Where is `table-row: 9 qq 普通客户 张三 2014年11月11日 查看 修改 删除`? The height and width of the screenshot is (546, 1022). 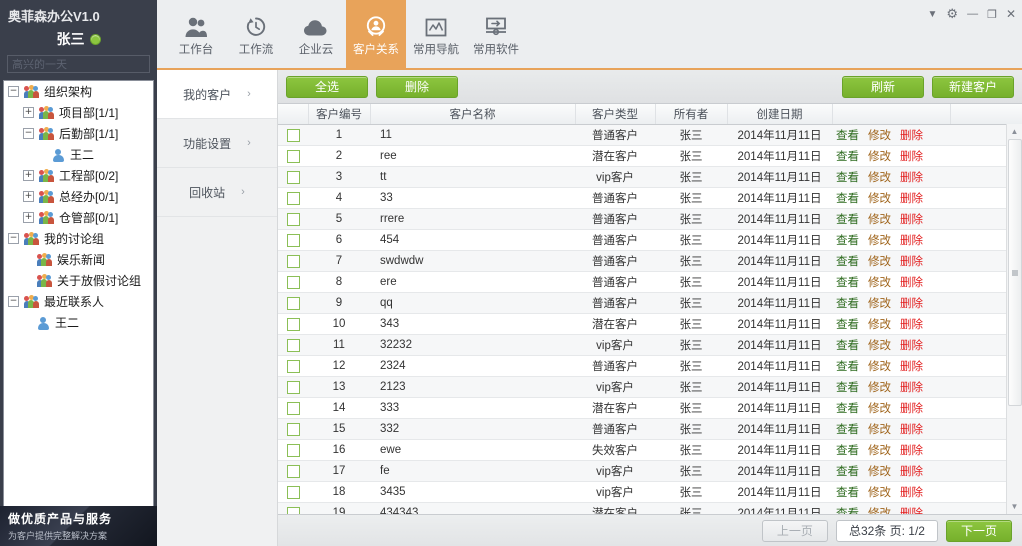 table-row: 9 qq 普通客户 张三 2014年11月11日 查看 修改 删除 is located at coordinates (650, 303).